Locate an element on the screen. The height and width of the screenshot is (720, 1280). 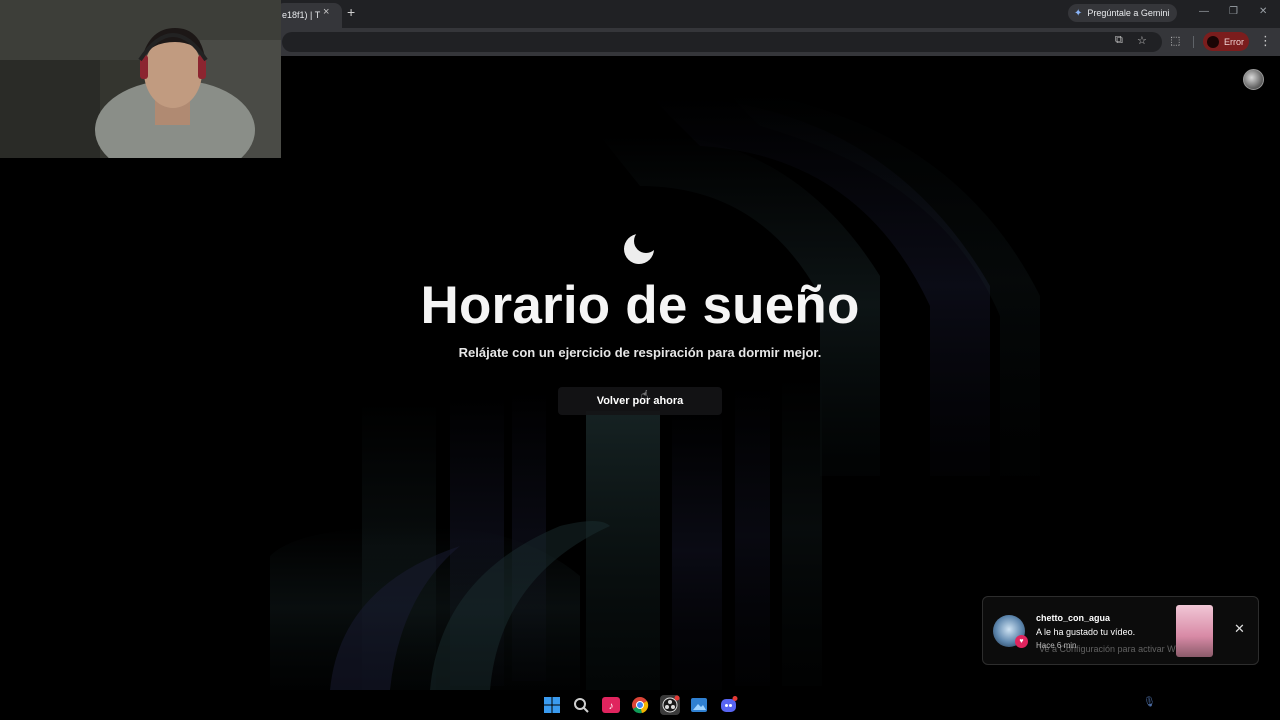
minimize-button: — is located at coordinates (1204, 11).